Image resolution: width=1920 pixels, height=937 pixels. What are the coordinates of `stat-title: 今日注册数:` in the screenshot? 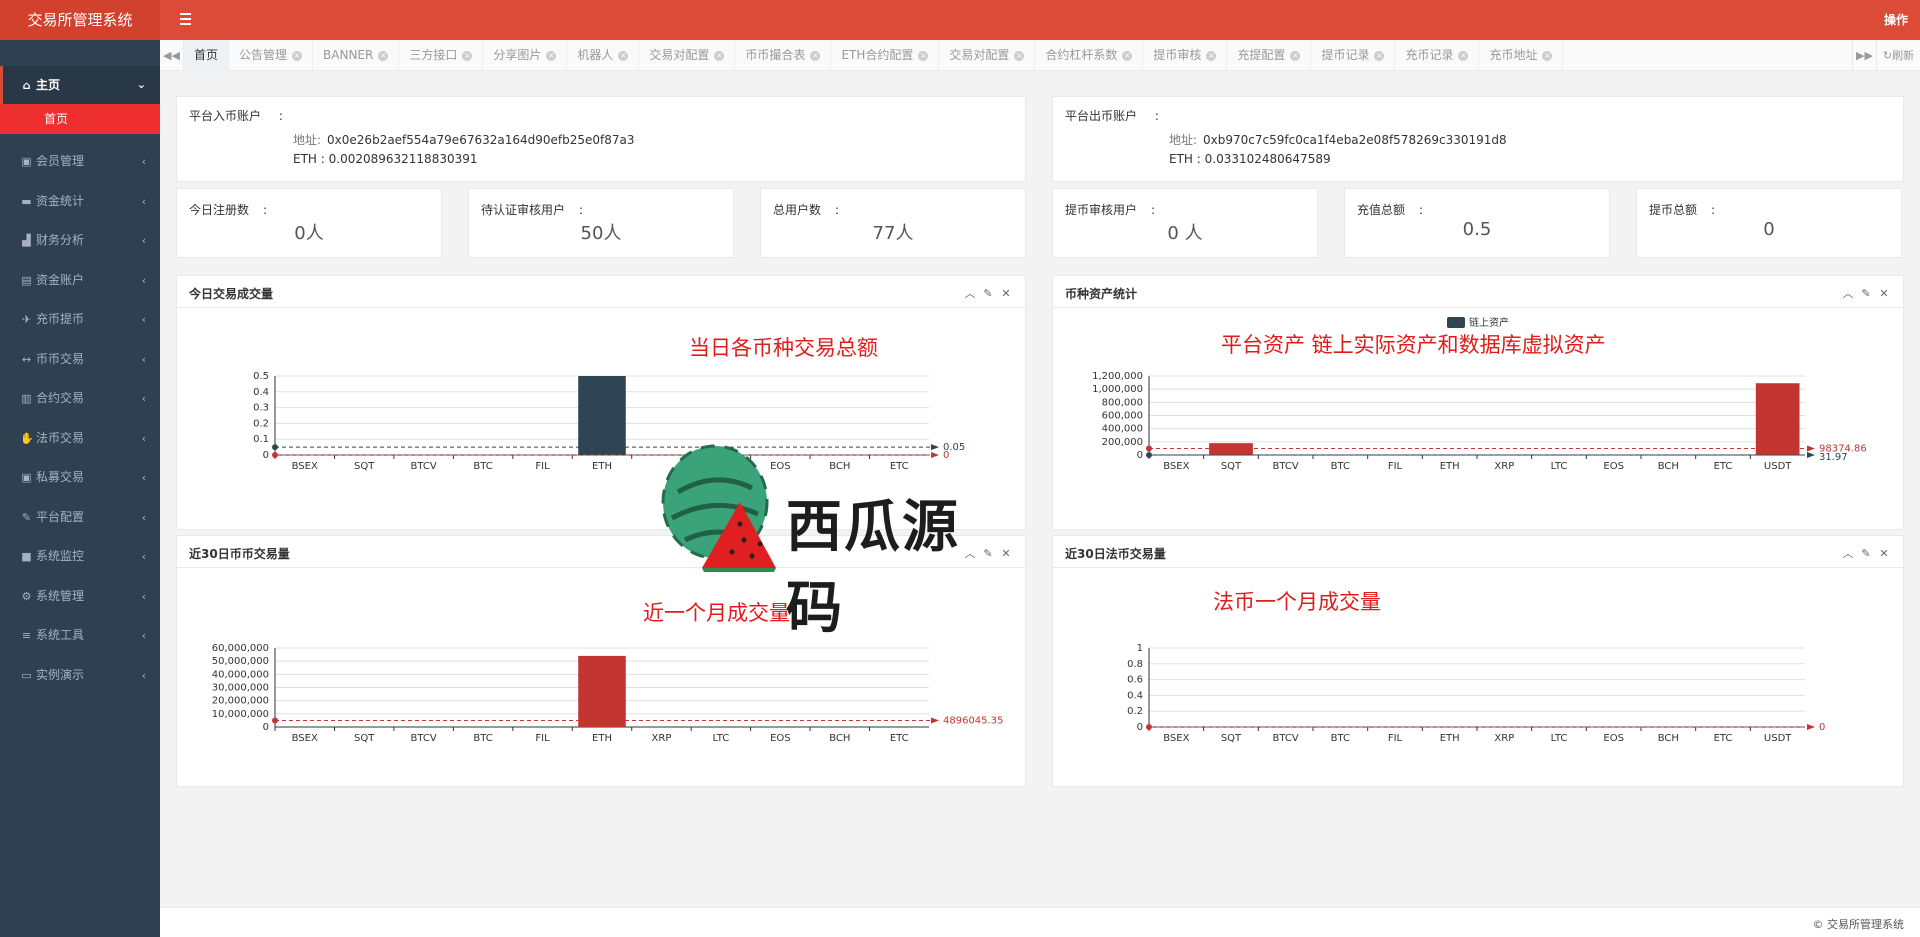 It's located at (228, 210).